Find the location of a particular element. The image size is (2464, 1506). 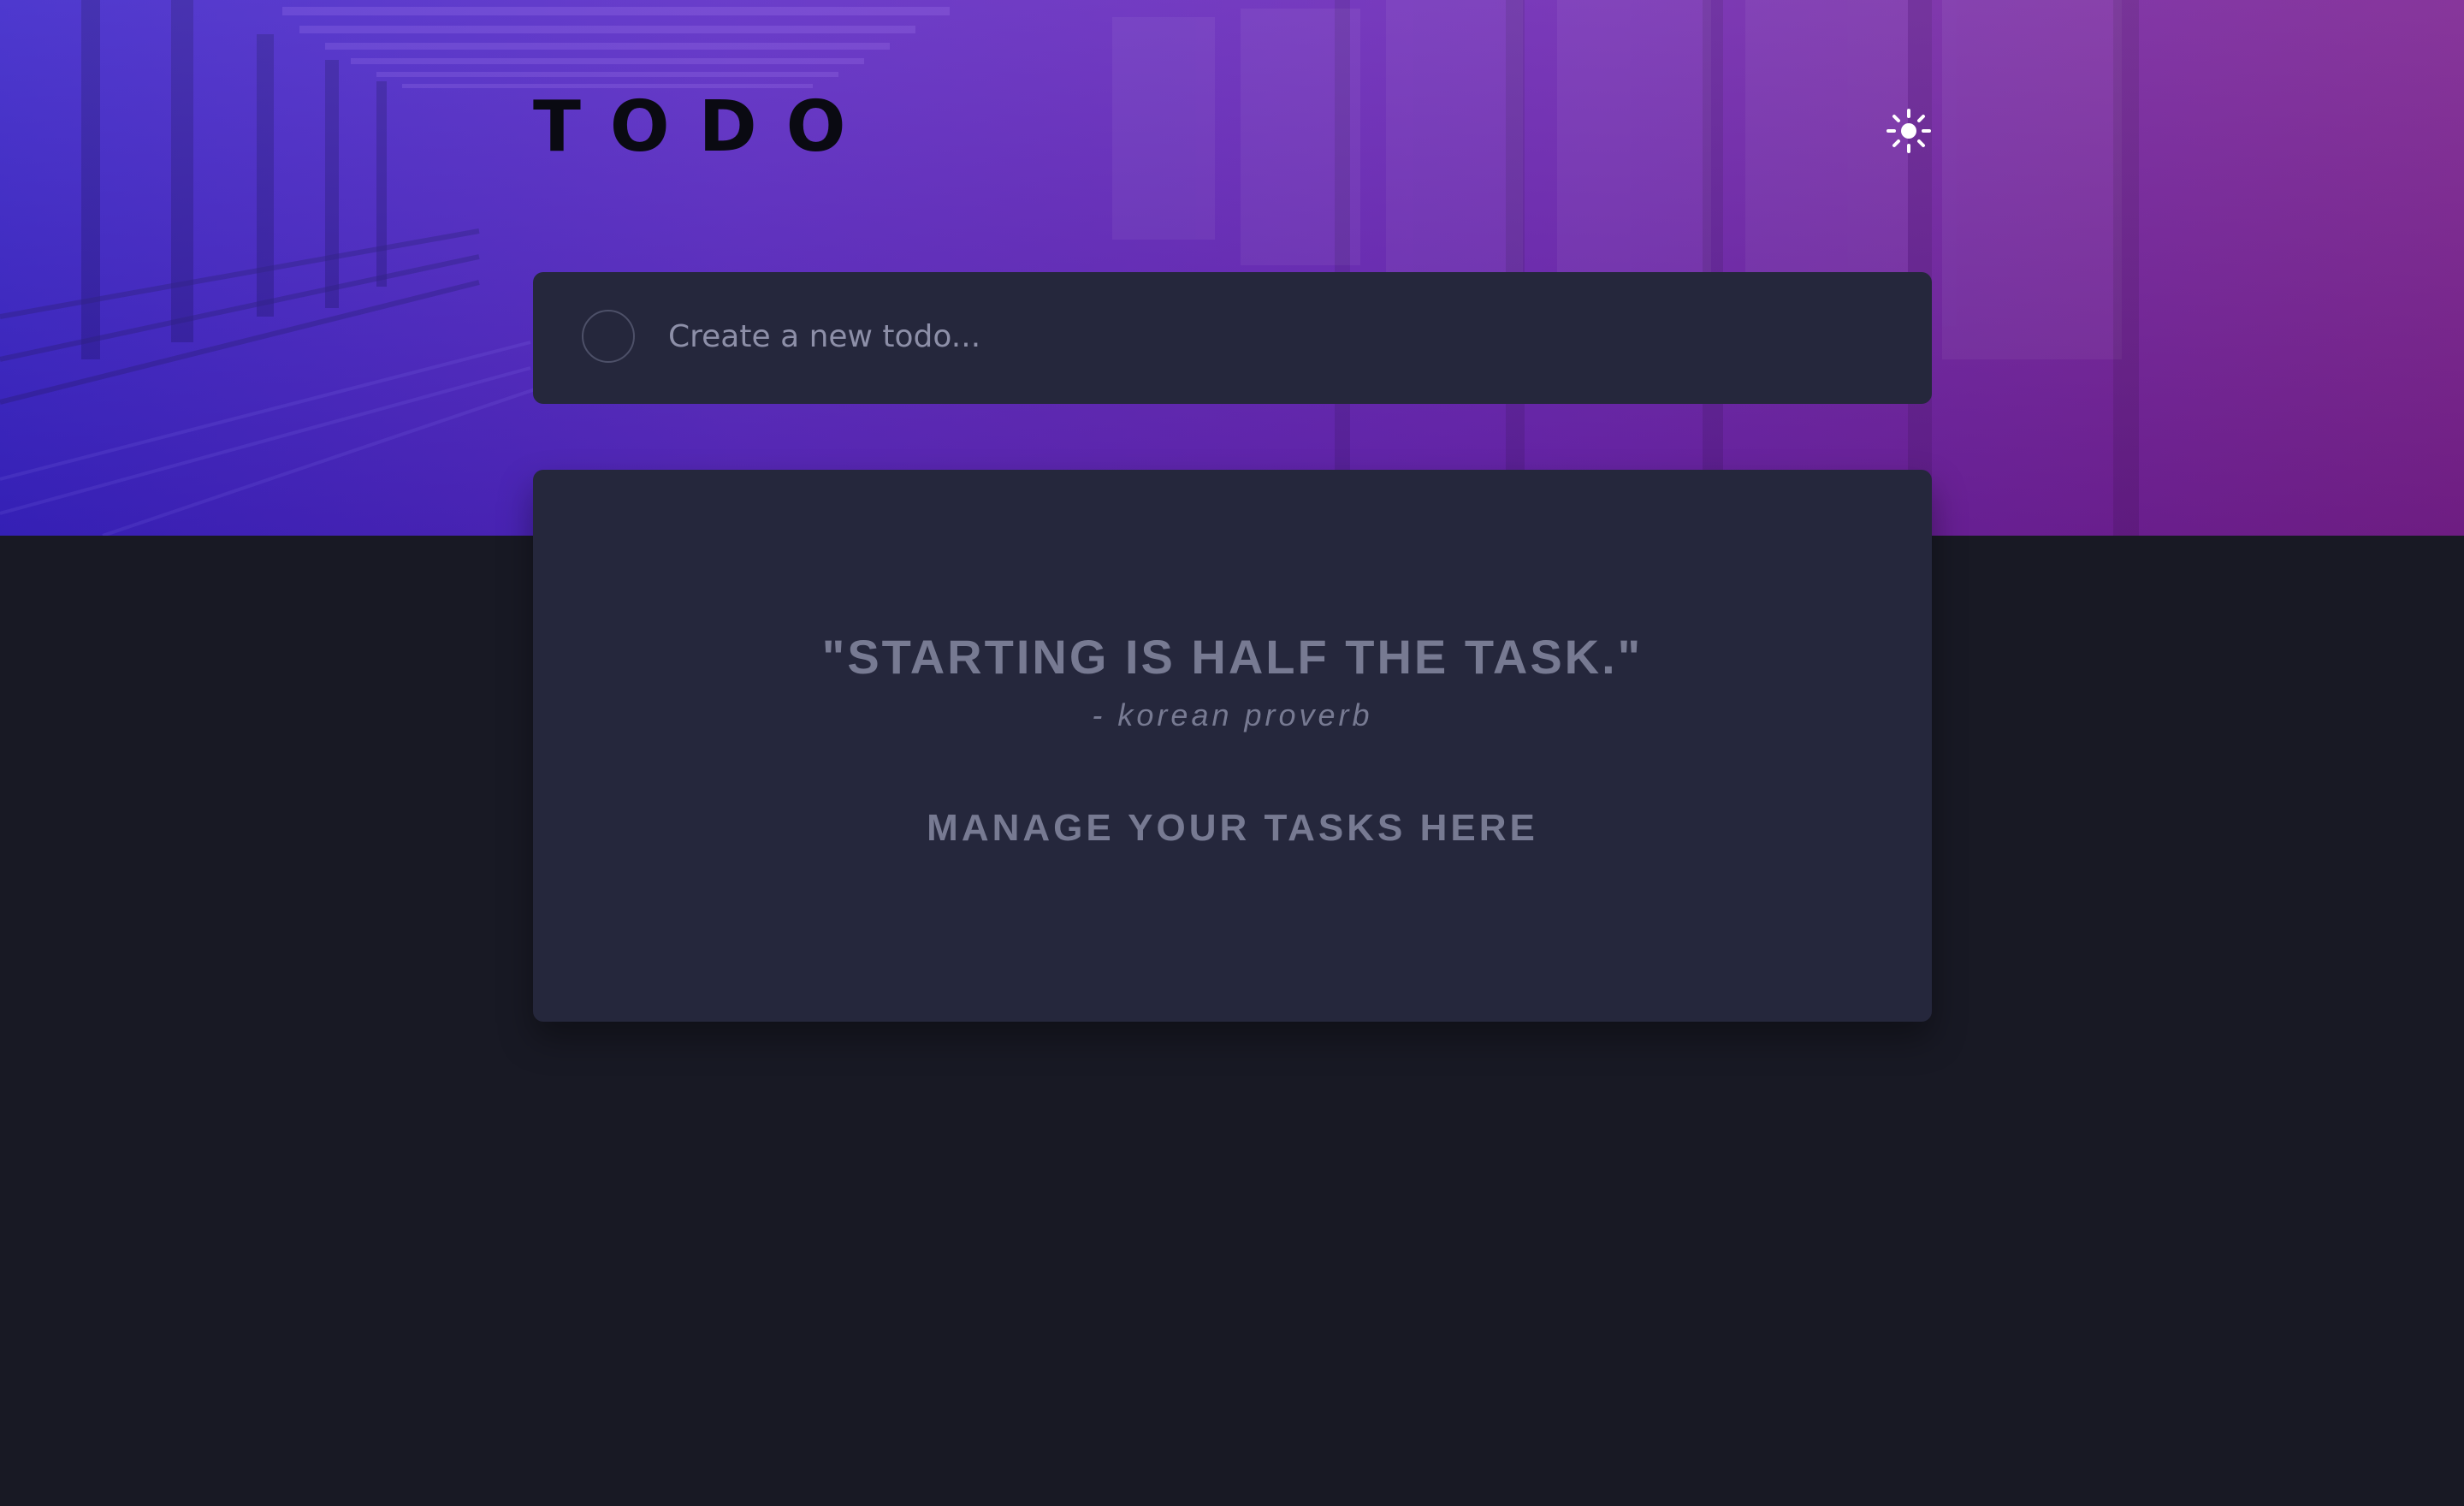

app-title: TODO is located at coordinates (704, 127).